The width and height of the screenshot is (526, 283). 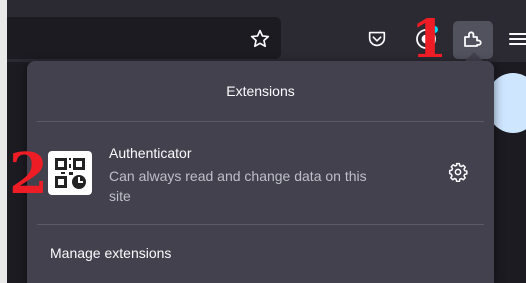 I want to click on annotation-step-1: 1, so click(x=429, y=39).